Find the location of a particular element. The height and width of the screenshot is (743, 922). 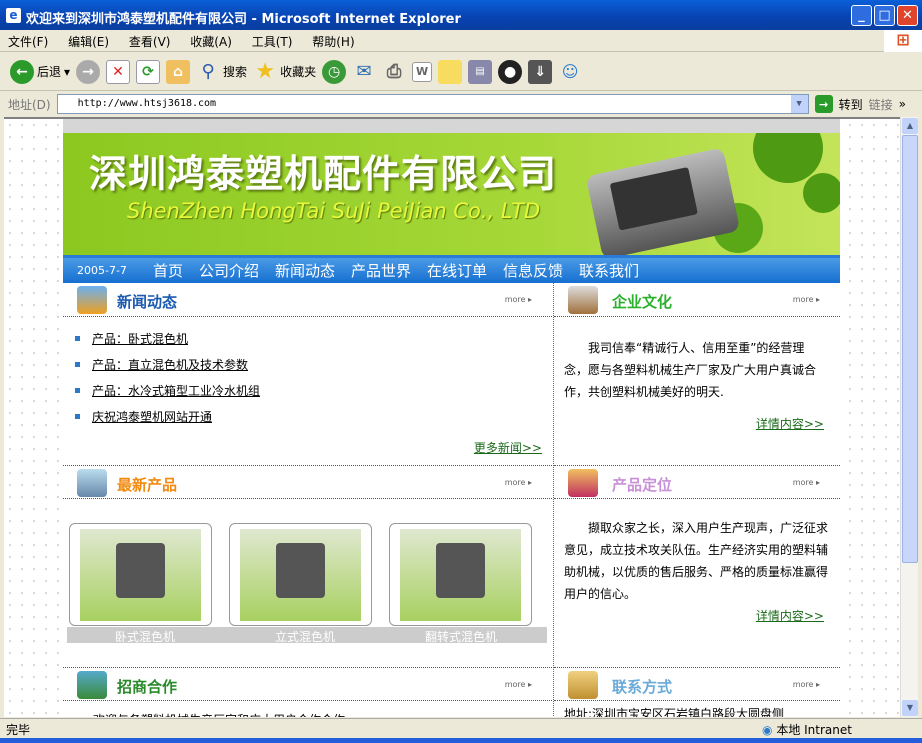

investment-more-link: more ▸ is located at coordinates (518, 684).